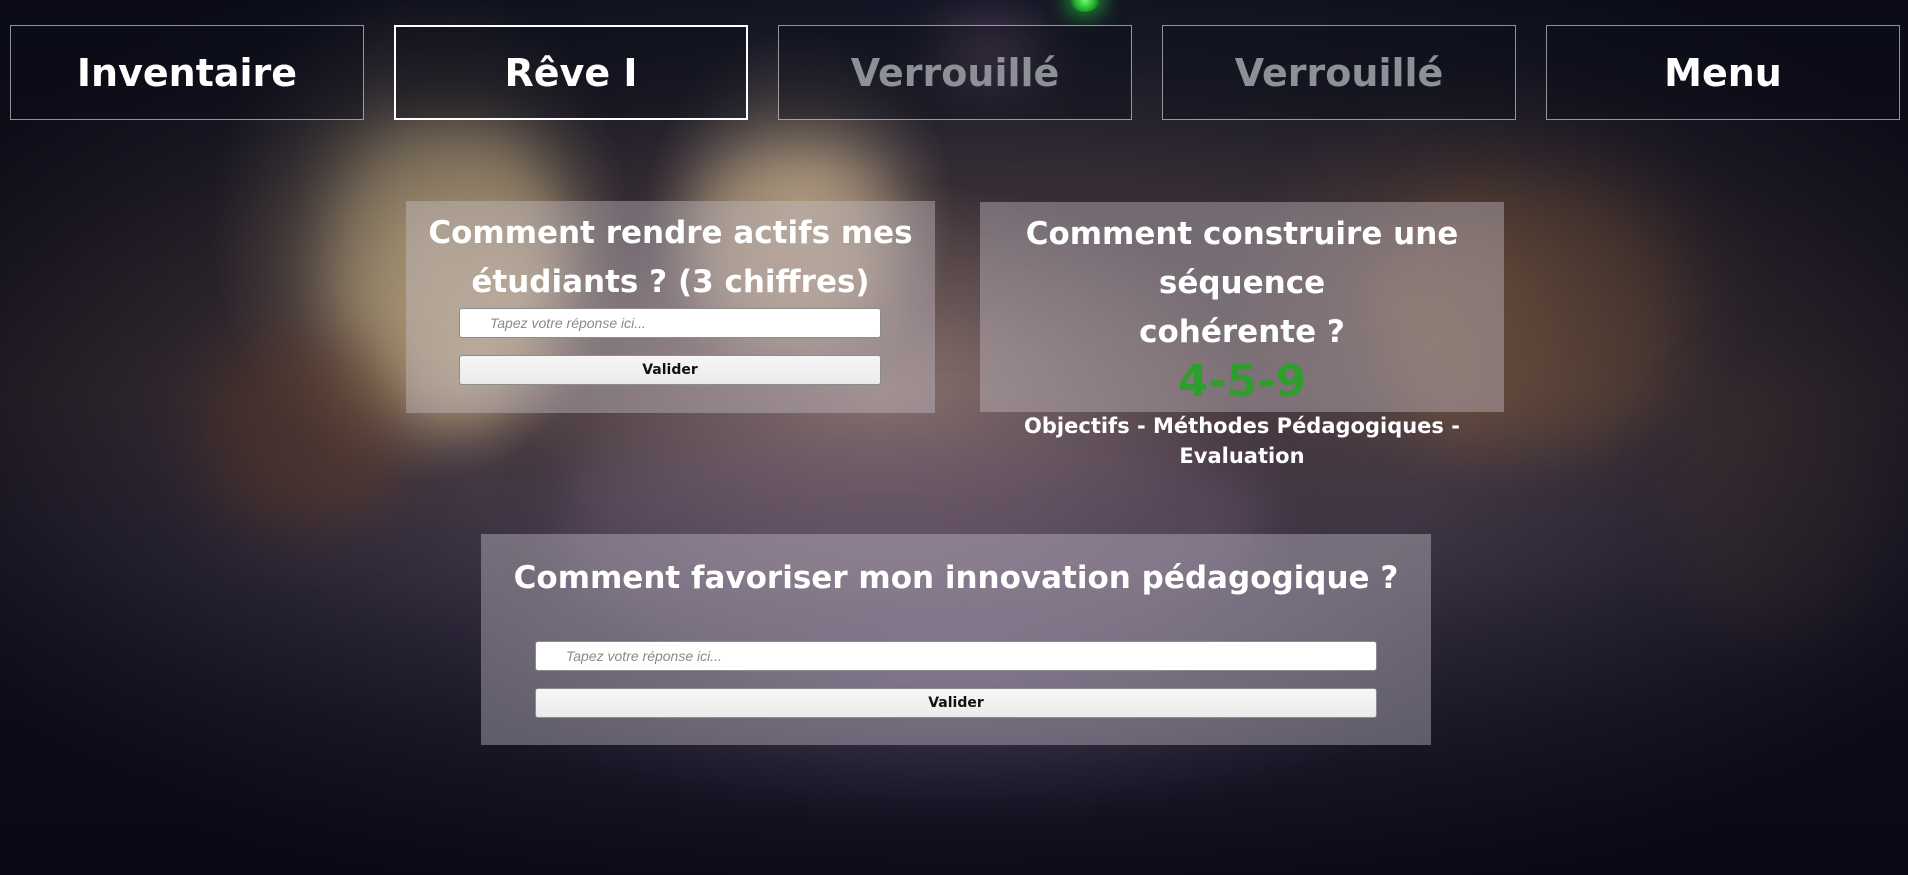 This screenshot has width=1908, height=875. I want to click on tab-locked-2: Verrouillé, so click(1339, 72).